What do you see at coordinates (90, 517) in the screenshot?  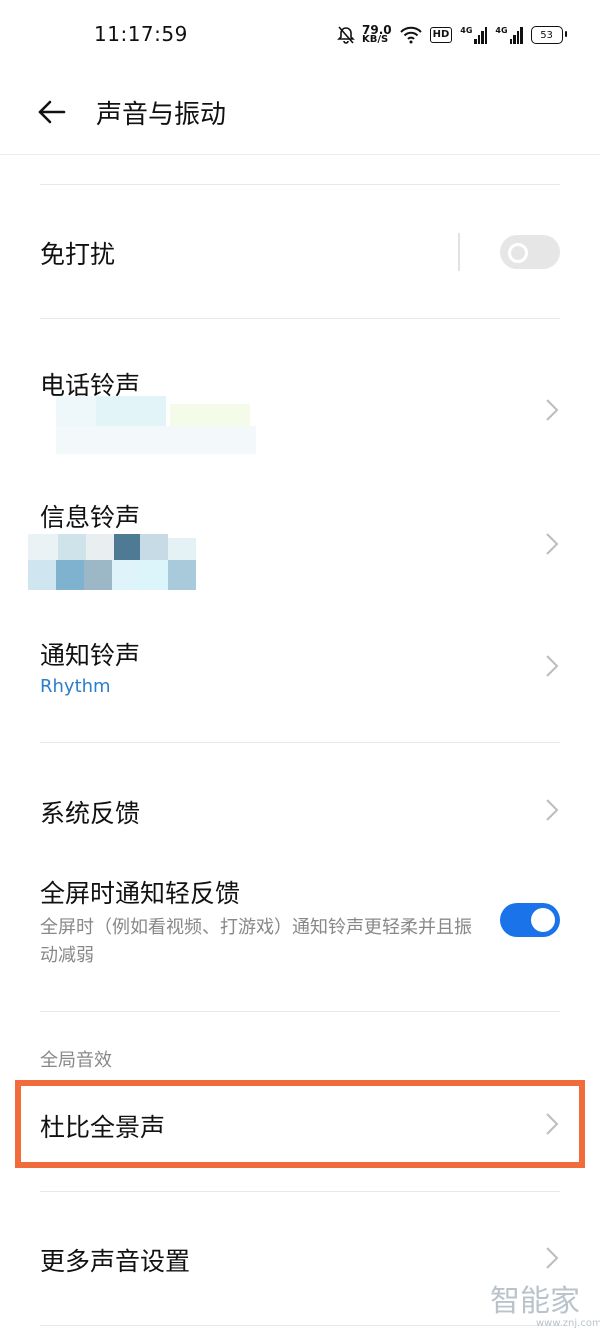 I see `message-ringtone-title: 信息铃声` at bounding box center [90, 517].